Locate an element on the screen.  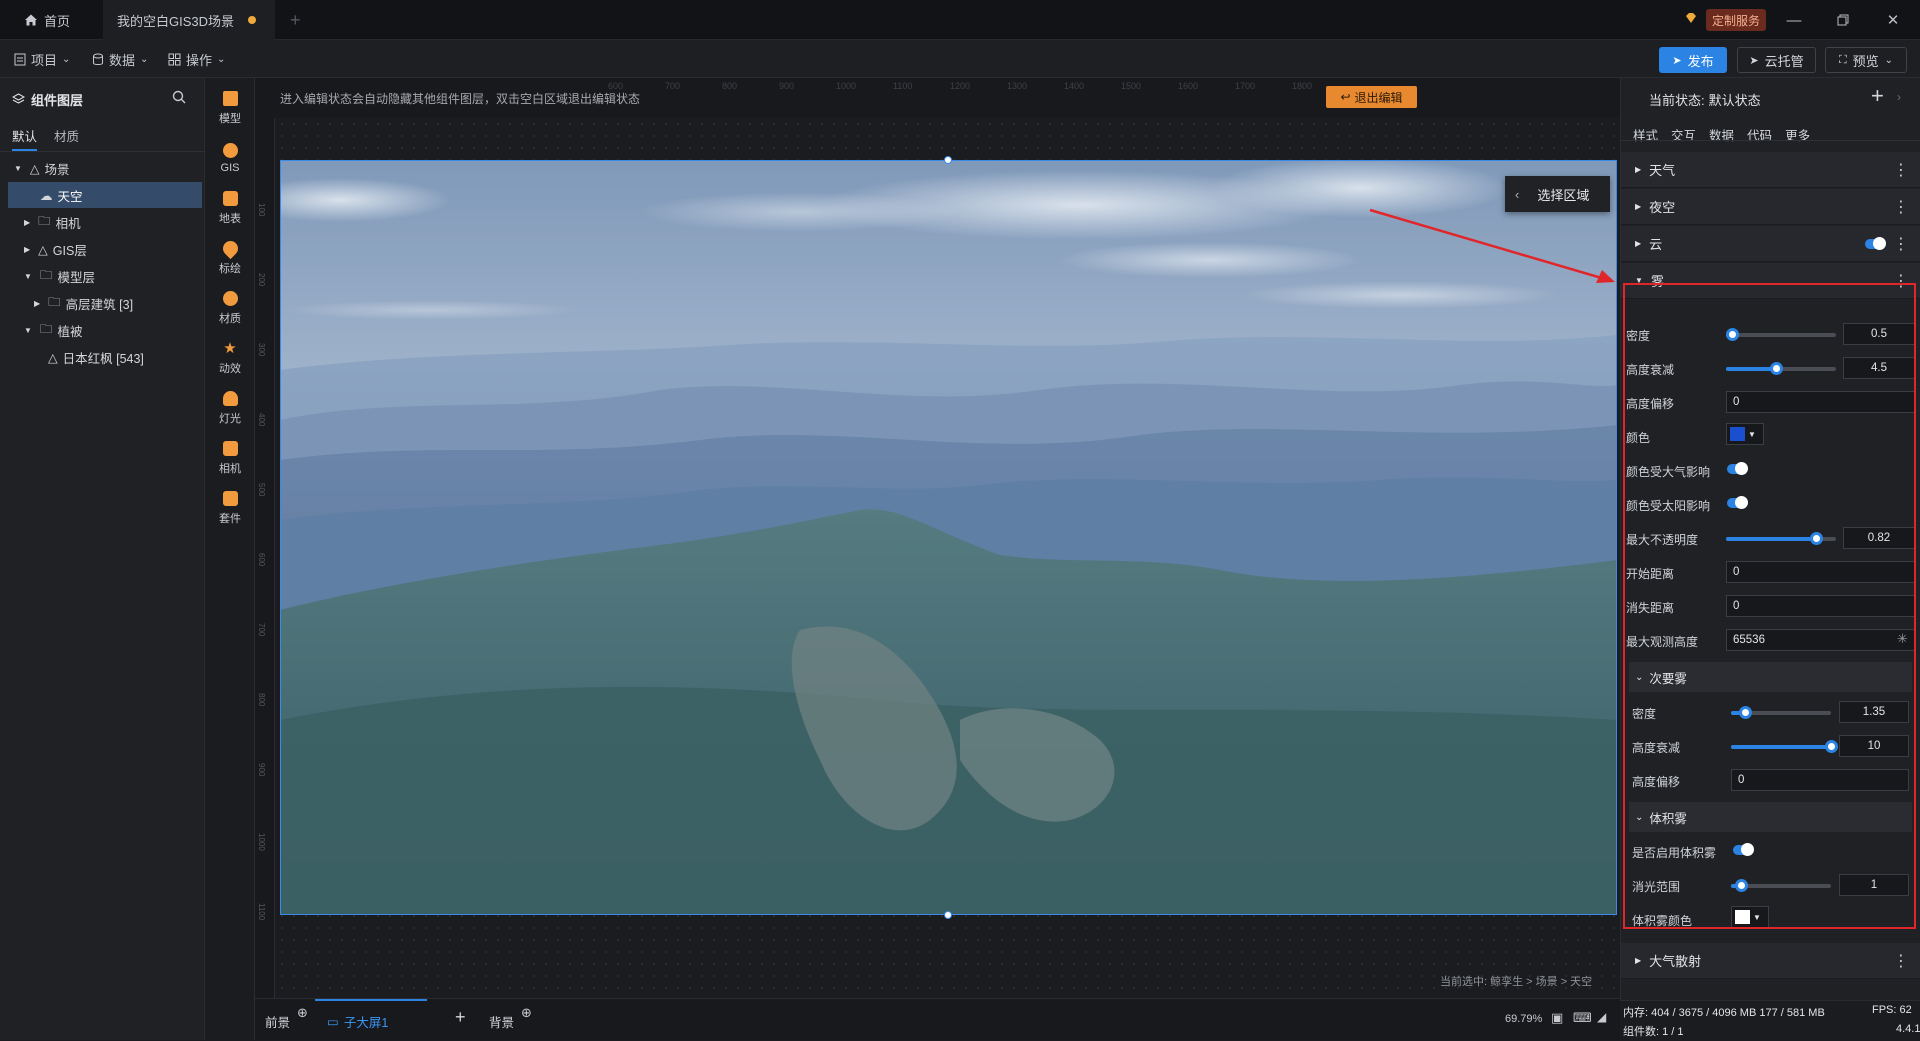
rail-model: 模型 is located at coordinates (230, 108).